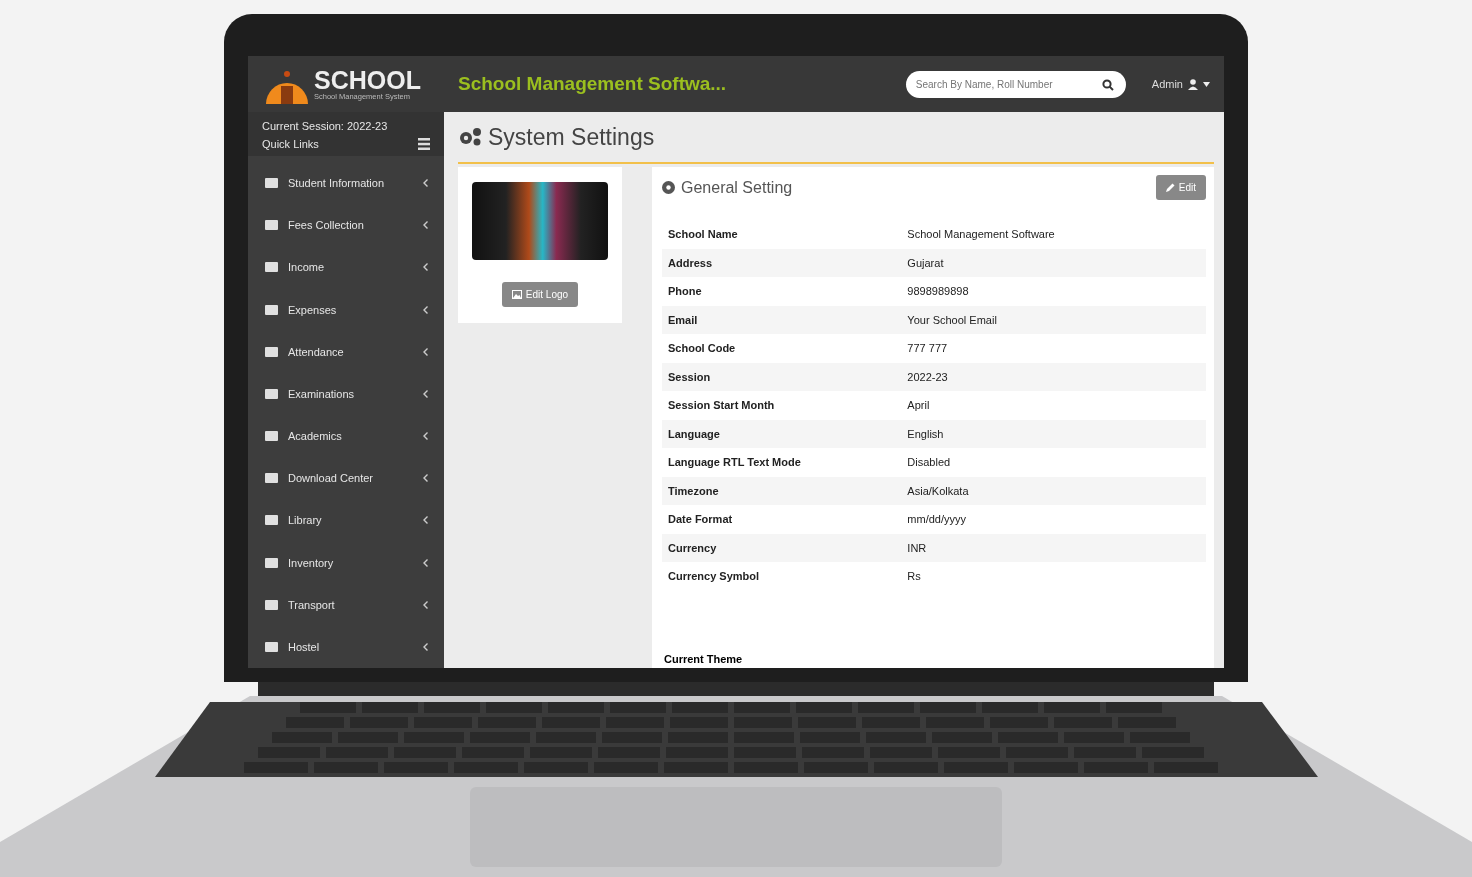 Image resolution: width=1472 pixels, height=877 pixels. Describe the element at coordinates (782, 319) in the screenshot. I see `setting-label: Email` at that location.